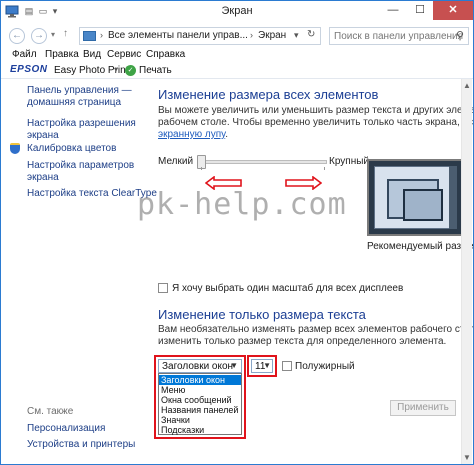 The height and width of the screenshot is (465, 474). Describe the element at coordinates (24, 54) in the screenshot. I see `menu-file: Файл` at that location.